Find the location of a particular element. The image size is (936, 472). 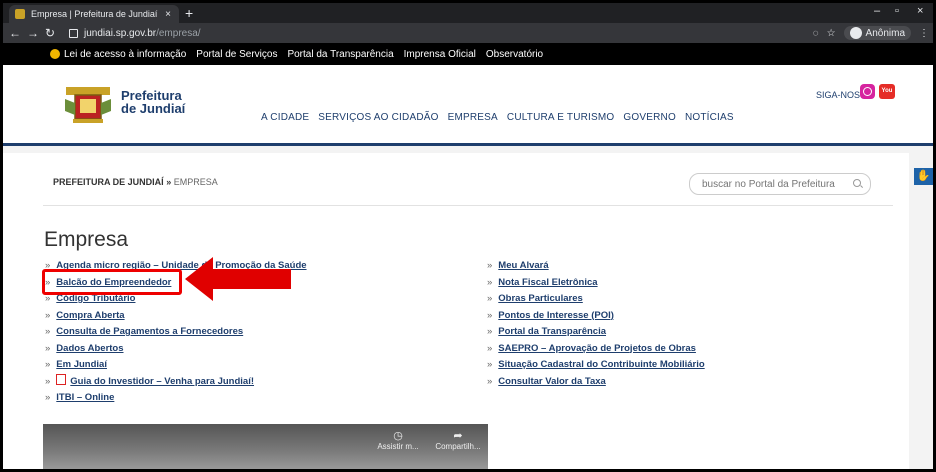

list-item: » Portal da Transparência is located at coordinates (547, 331).